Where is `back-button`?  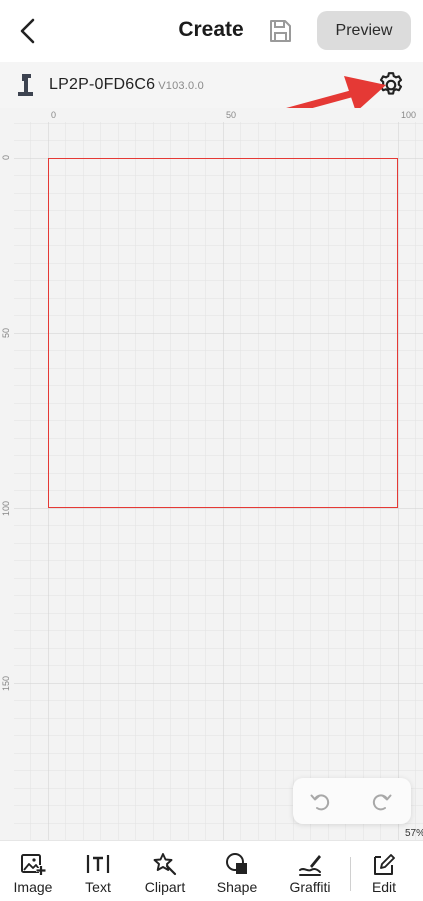
back-button is located at coordinates (28, 31).